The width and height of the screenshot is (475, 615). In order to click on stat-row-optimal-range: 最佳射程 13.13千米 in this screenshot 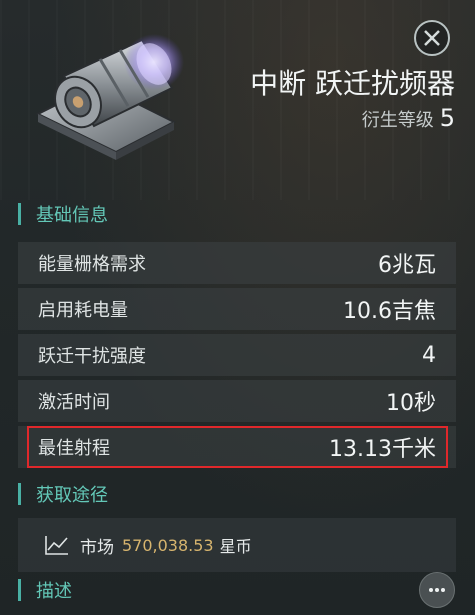, I will do `click(237, 447)`.